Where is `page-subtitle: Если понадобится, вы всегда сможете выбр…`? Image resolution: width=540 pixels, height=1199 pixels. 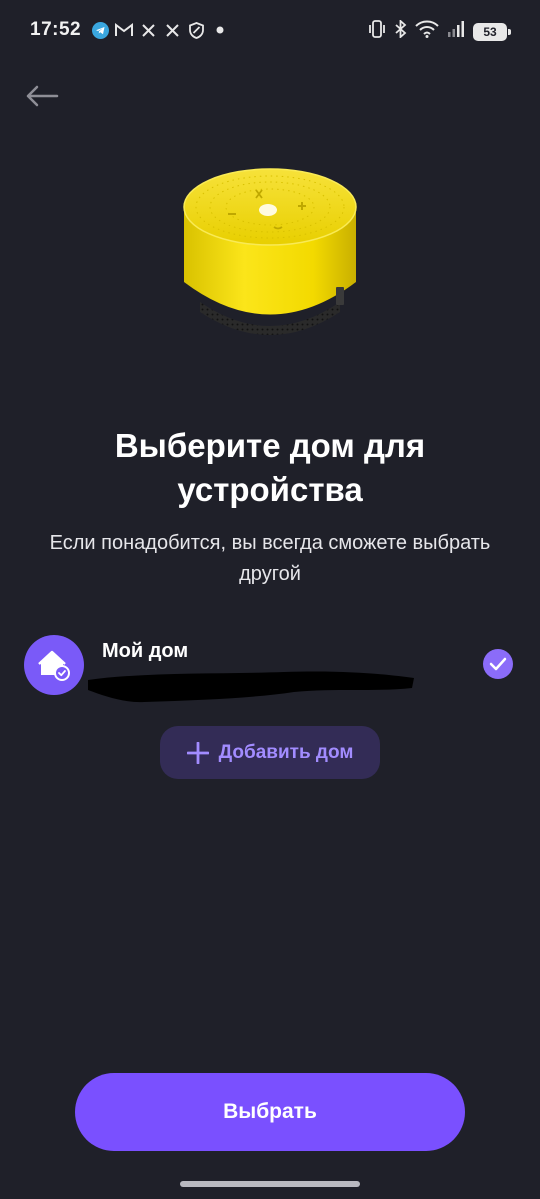
page-subtitle: Если понадобится, вы всегда сможете выбр… is located at coordinates (270, 558).